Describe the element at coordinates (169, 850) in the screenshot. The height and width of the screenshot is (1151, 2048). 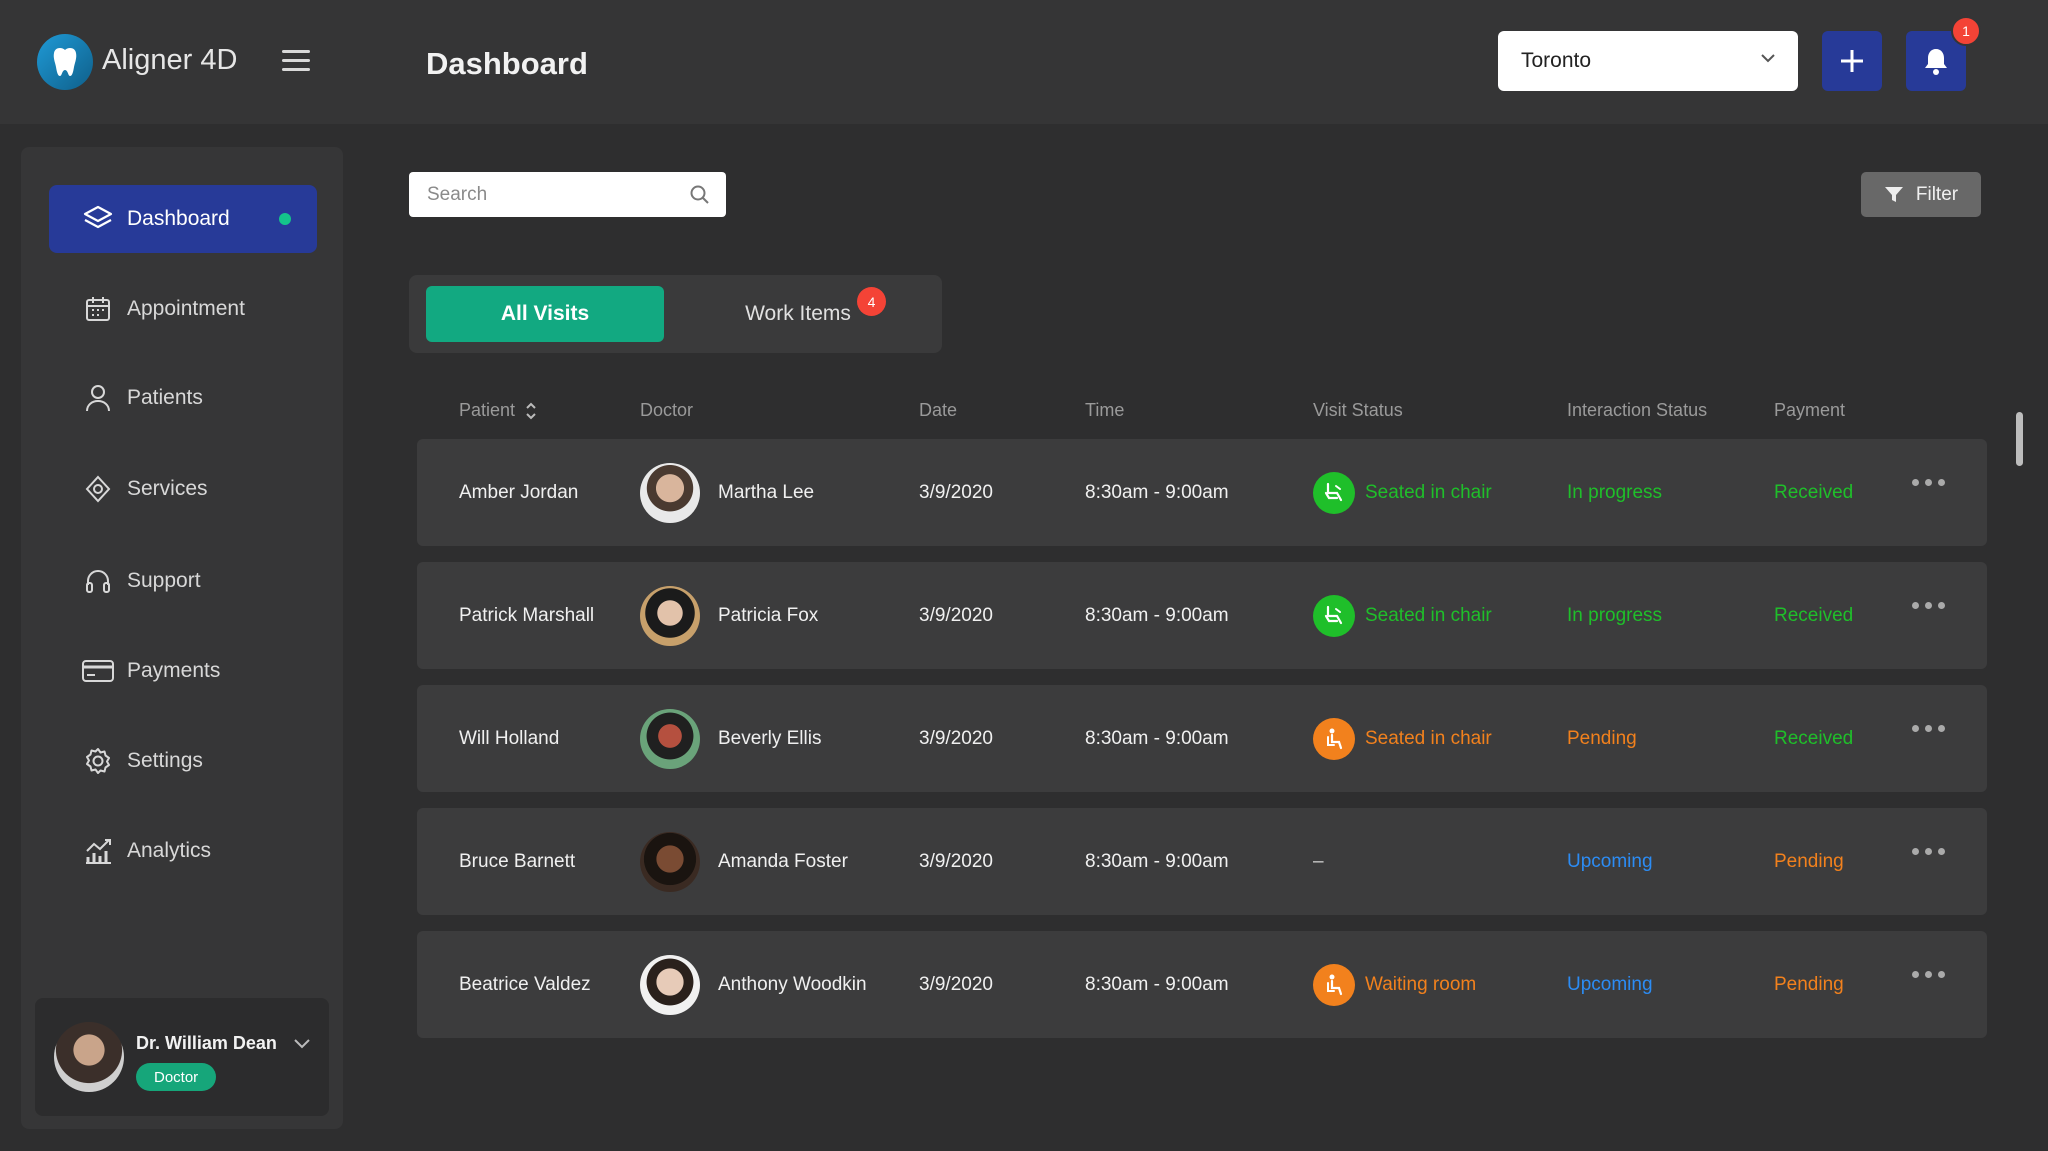
I see `sidebar-item-label: Analytics` at that location.